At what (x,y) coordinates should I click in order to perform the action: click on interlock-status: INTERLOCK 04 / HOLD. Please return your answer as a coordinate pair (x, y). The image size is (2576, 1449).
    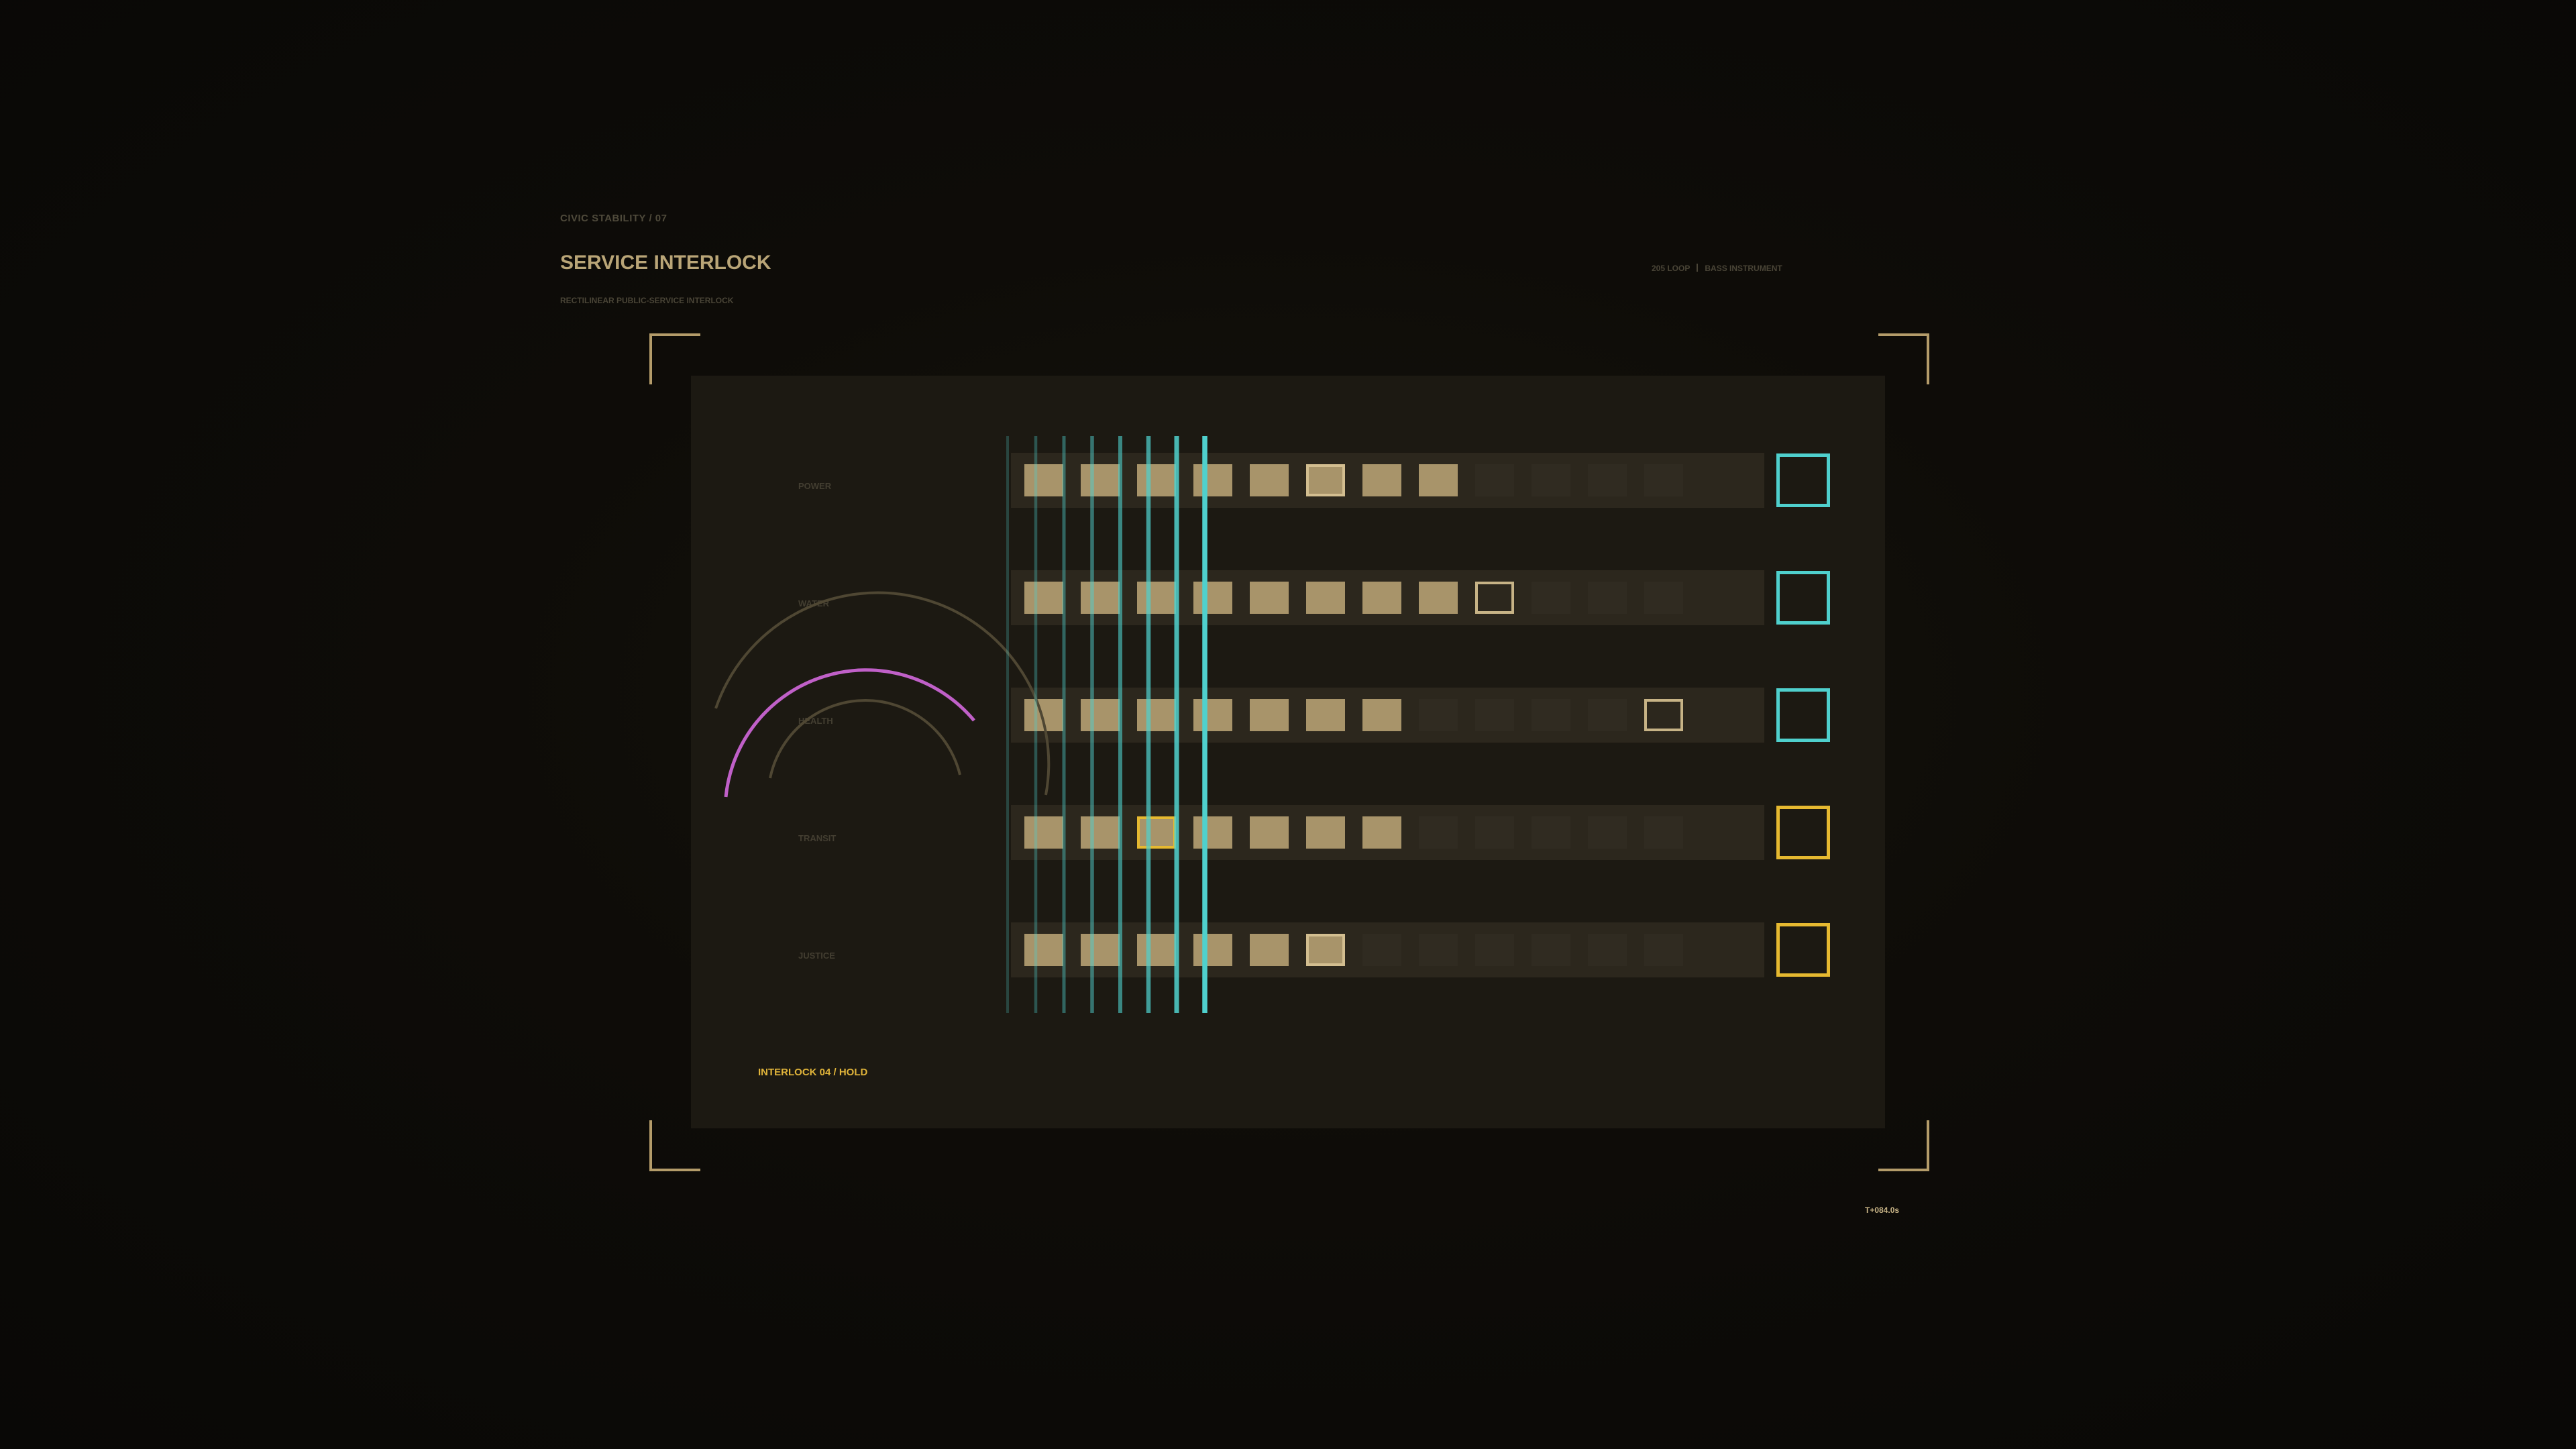
    Looking at the image, I should click on (813, 1072).